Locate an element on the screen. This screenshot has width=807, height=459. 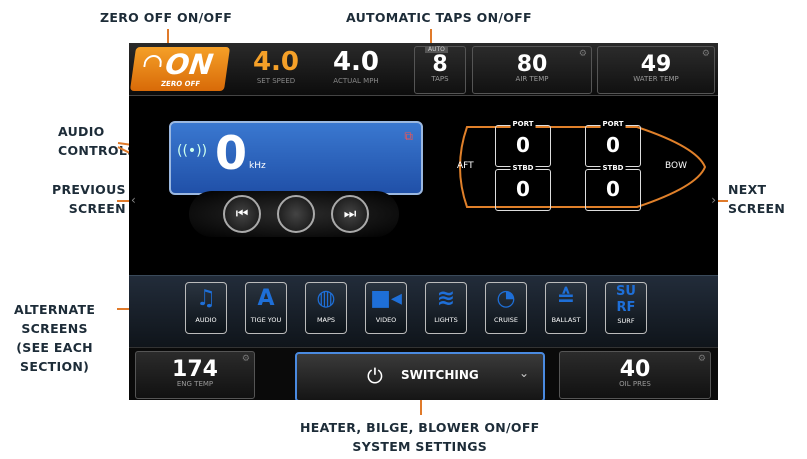
aft-port-sensor: PORT 0 is located at coordinates (523, 143).